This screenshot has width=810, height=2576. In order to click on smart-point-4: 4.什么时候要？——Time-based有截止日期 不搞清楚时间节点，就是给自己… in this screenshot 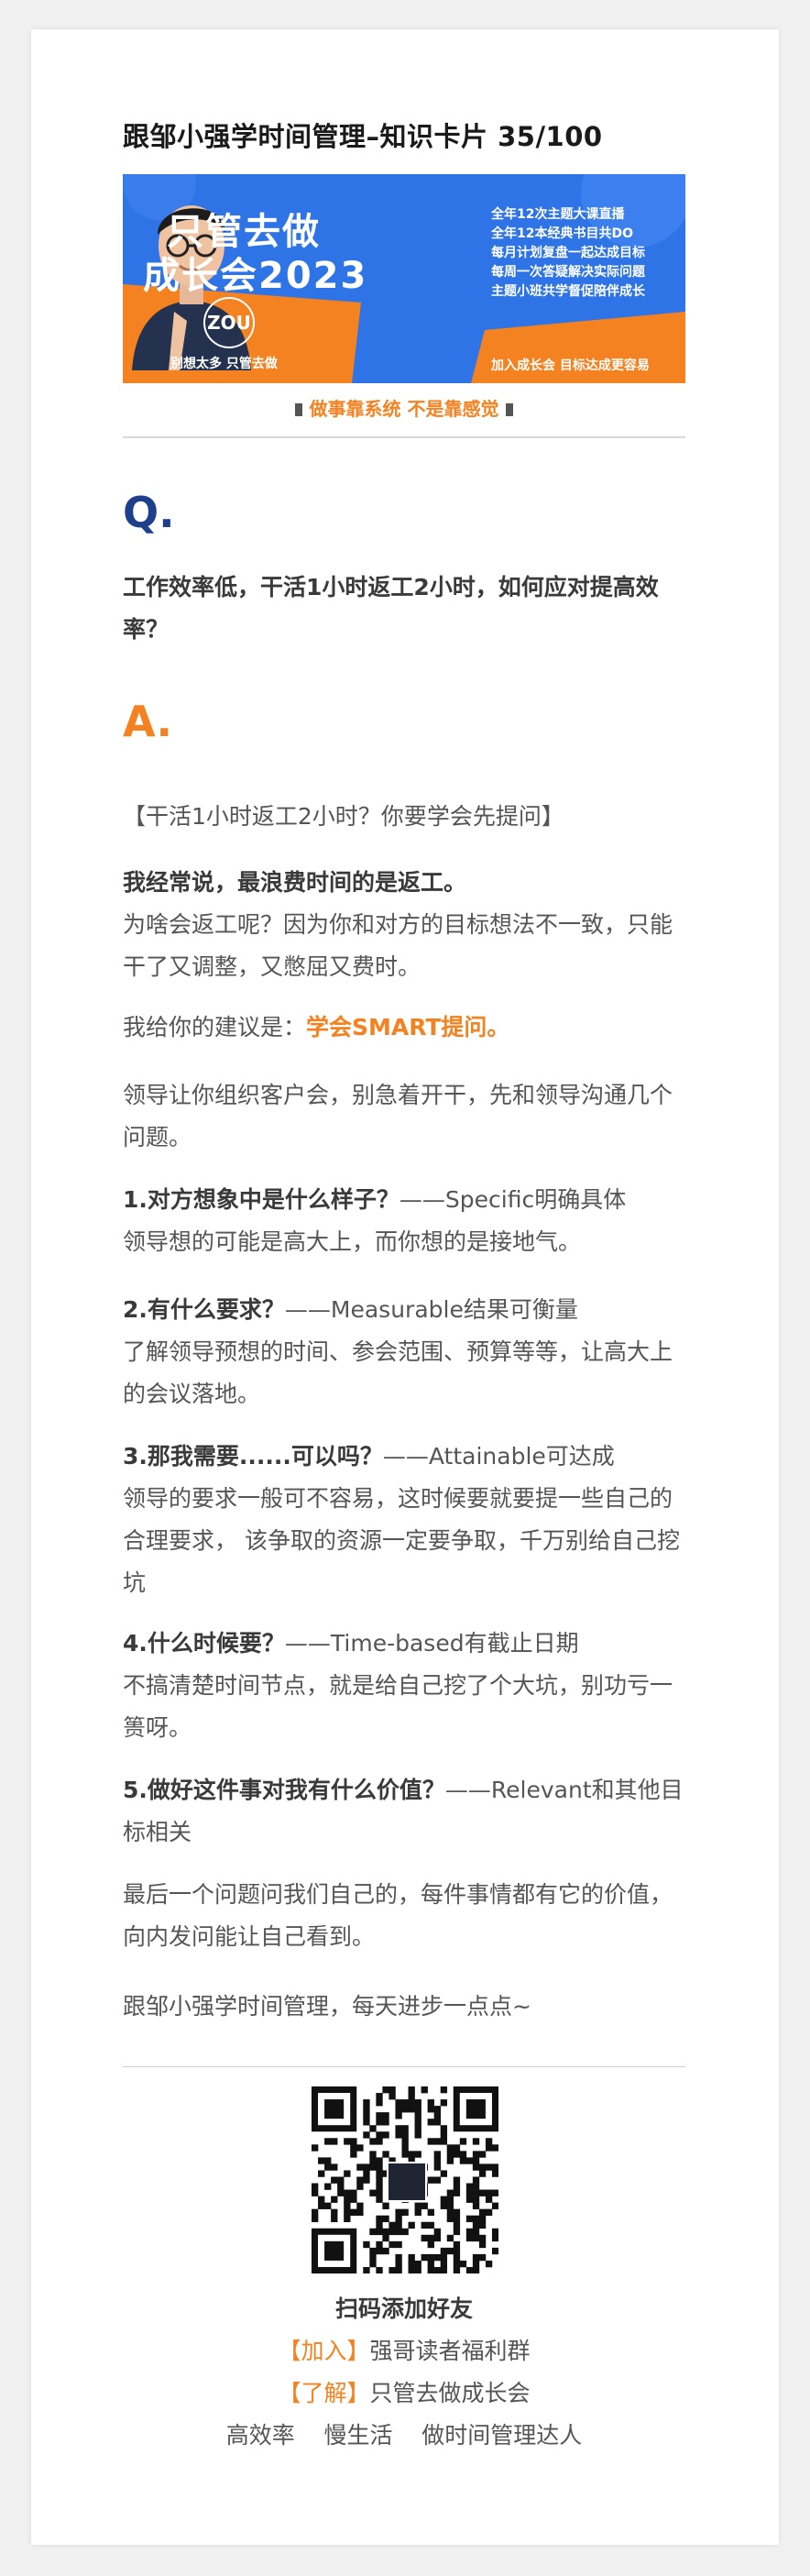, I will do `click(404, 1686)`.